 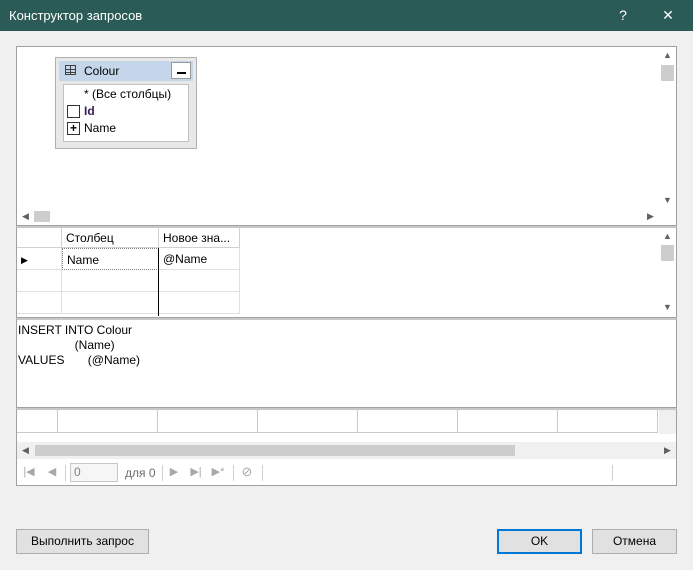 What do you see at coordinates (102, 71) in the screenshot?
I see `table-name: Colour` at bounding box center [102, 71].